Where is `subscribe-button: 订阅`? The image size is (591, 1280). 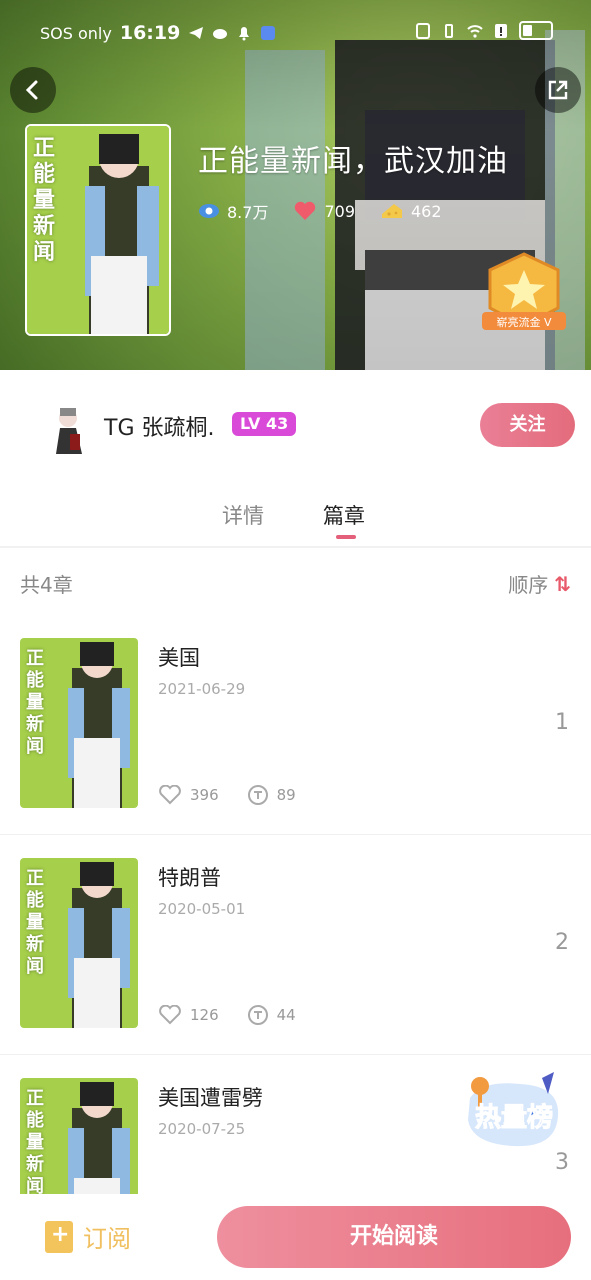
subscribe-button: 订阅 is located at coordinates (88, 1236).